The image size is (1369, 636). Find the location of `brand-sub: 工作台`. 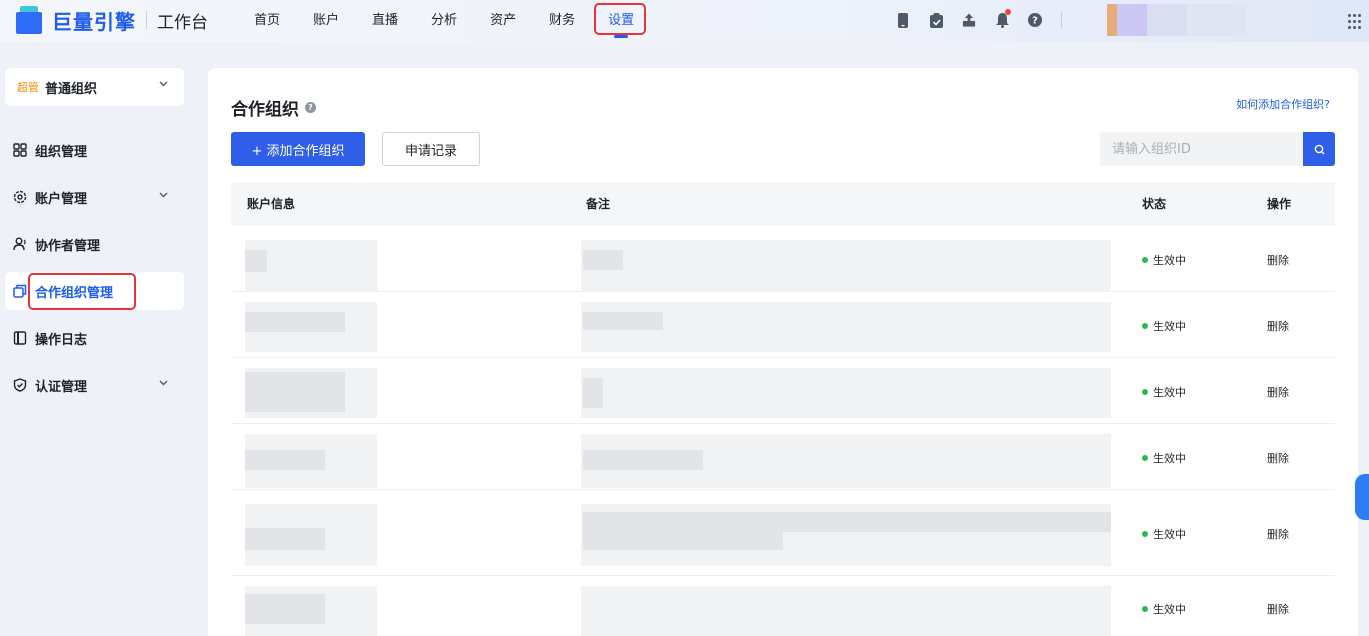

brand-sub: 工作台 is located at coordinates (182, 22).